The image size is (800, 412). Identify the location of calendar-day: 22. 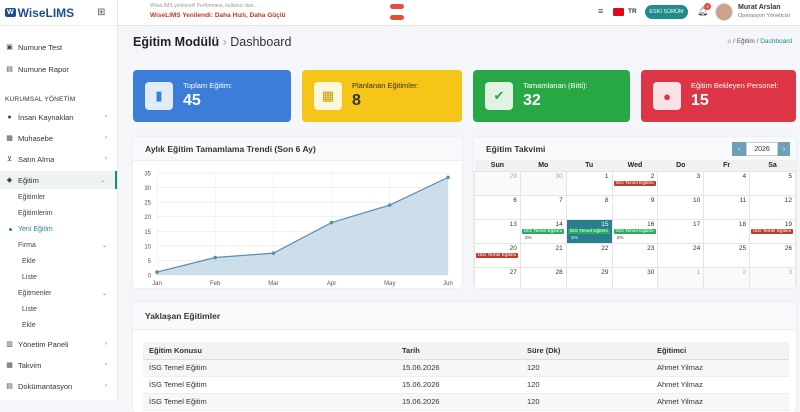
(589, 255).